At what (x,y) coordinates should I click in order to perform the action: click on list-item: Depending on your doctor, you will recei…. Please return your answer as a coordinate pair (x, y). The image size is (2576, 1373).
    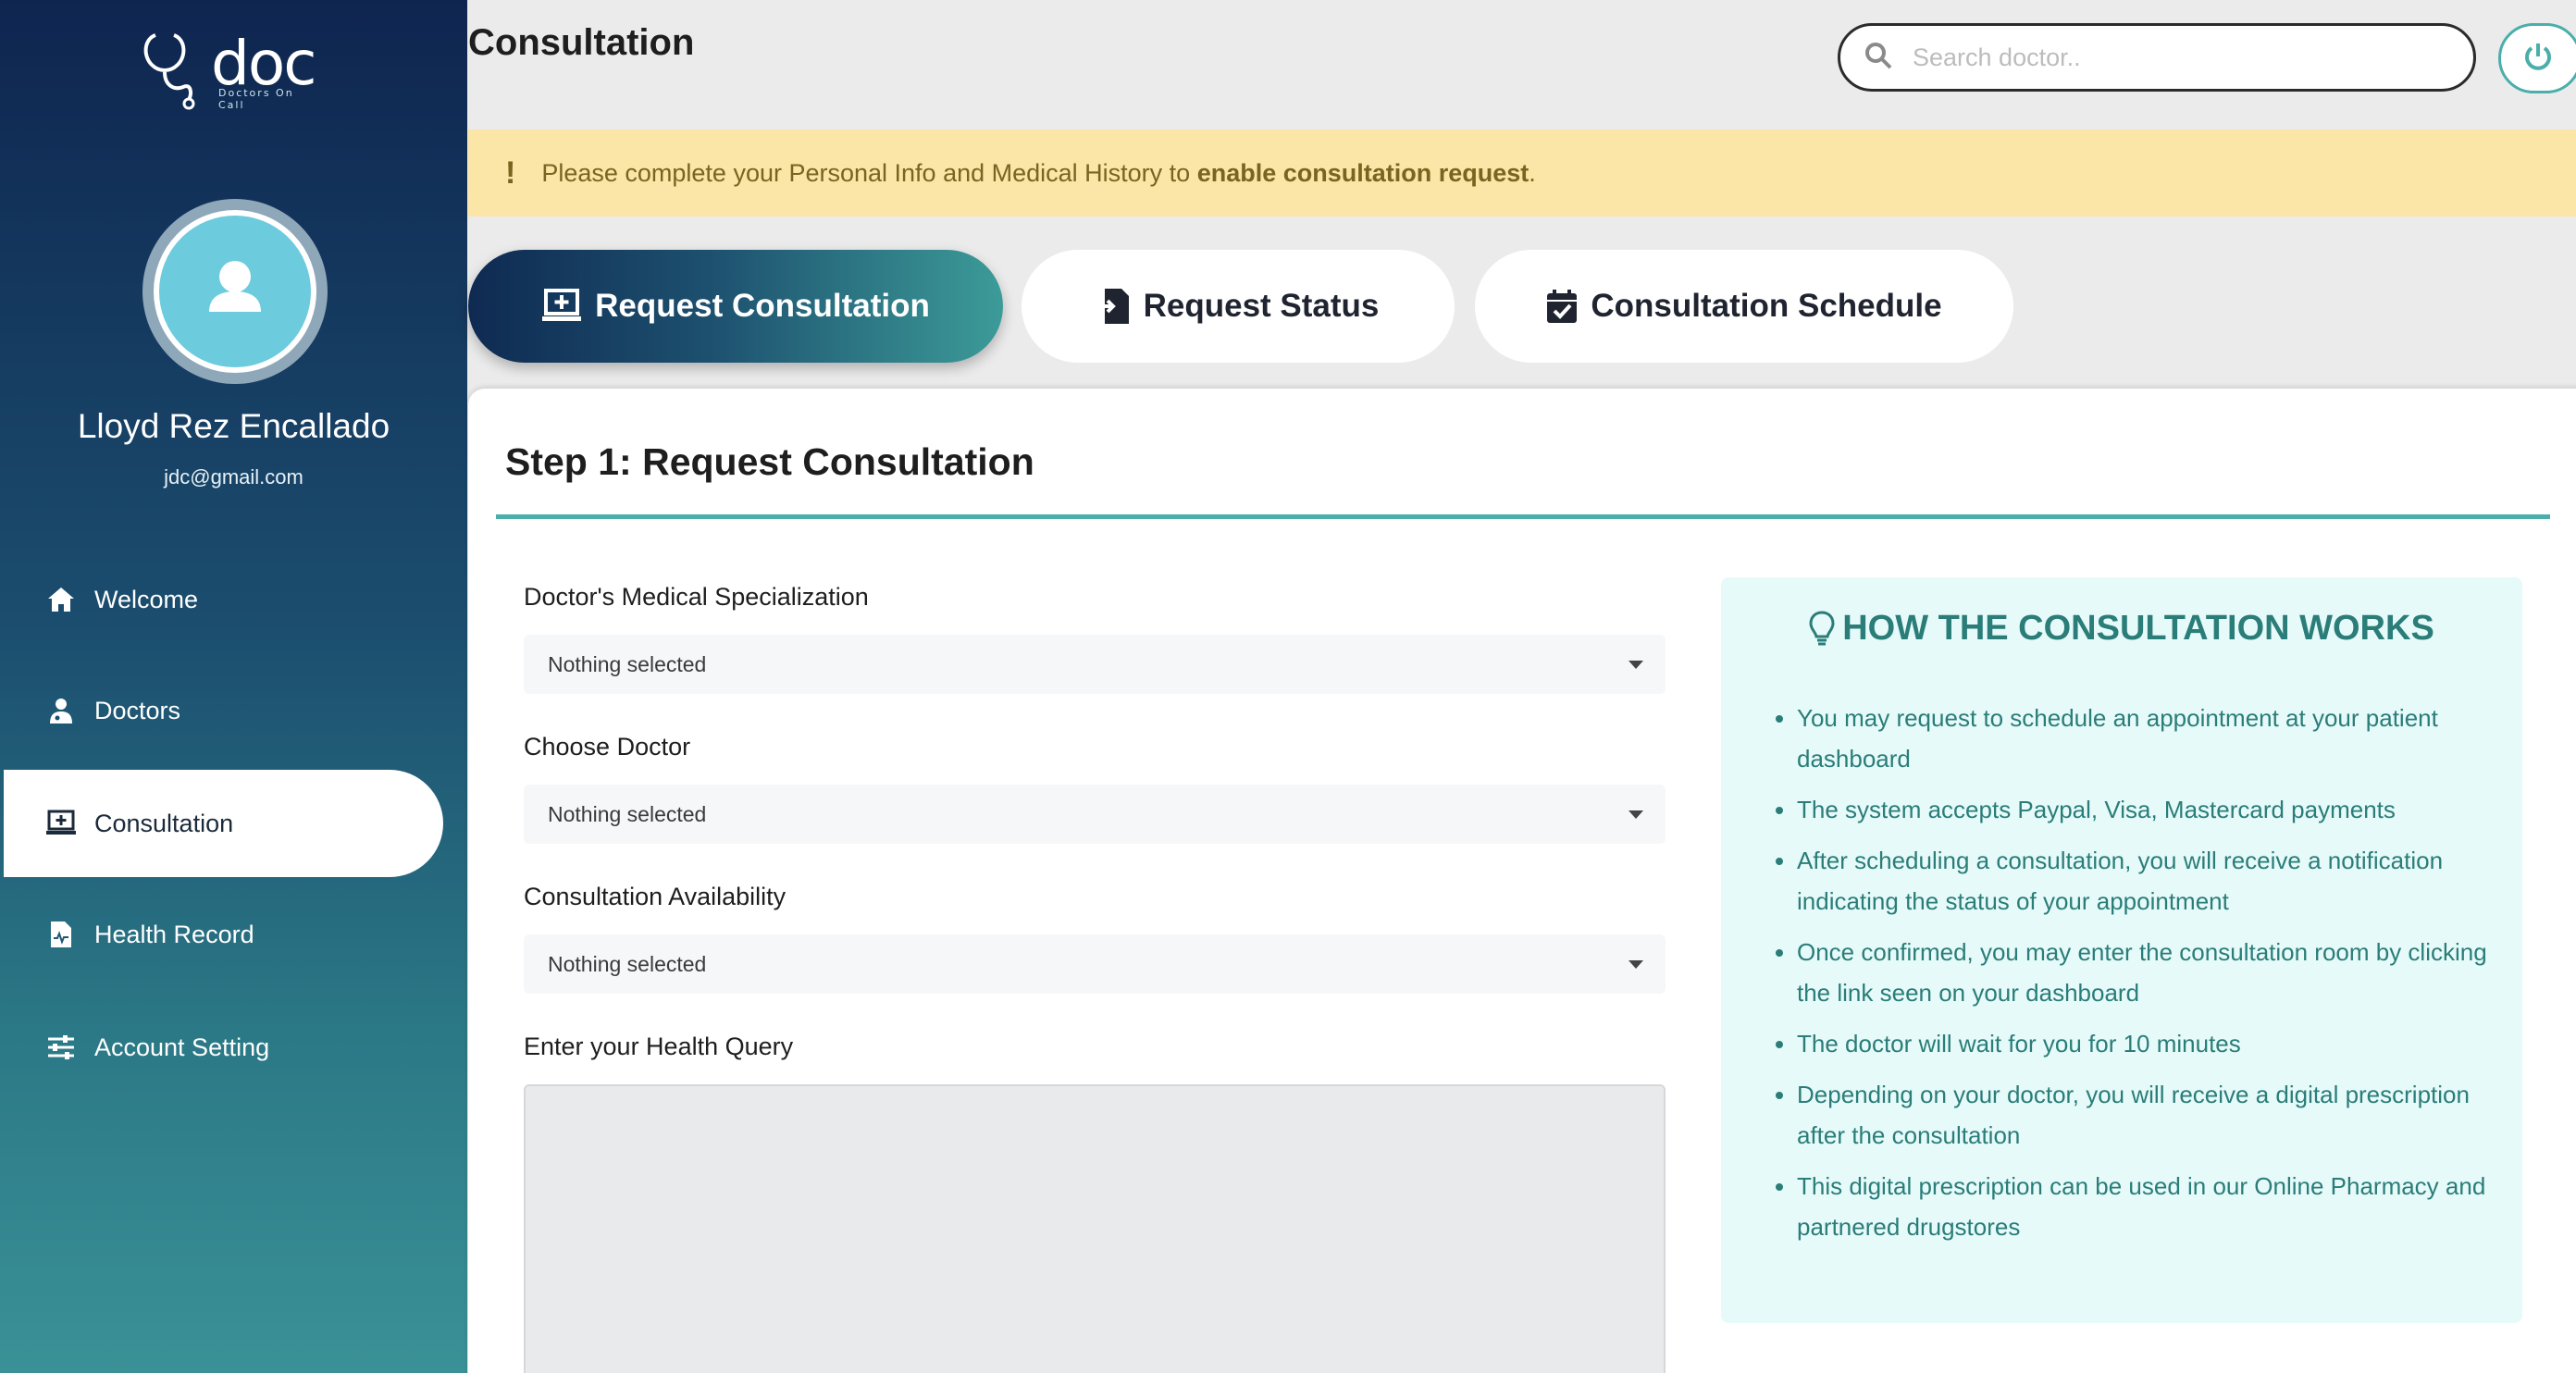
    Looking at the image, I should click on (2148, 1115).